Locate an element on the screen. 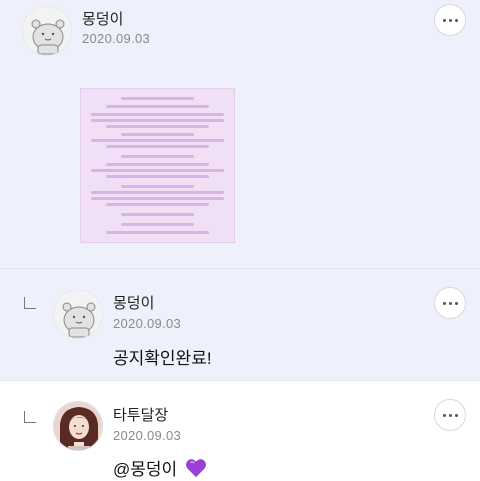 Image resolution: width=480 pixels, height=481 pixels. profile-photo-icon is located at coordinates (78, 426).